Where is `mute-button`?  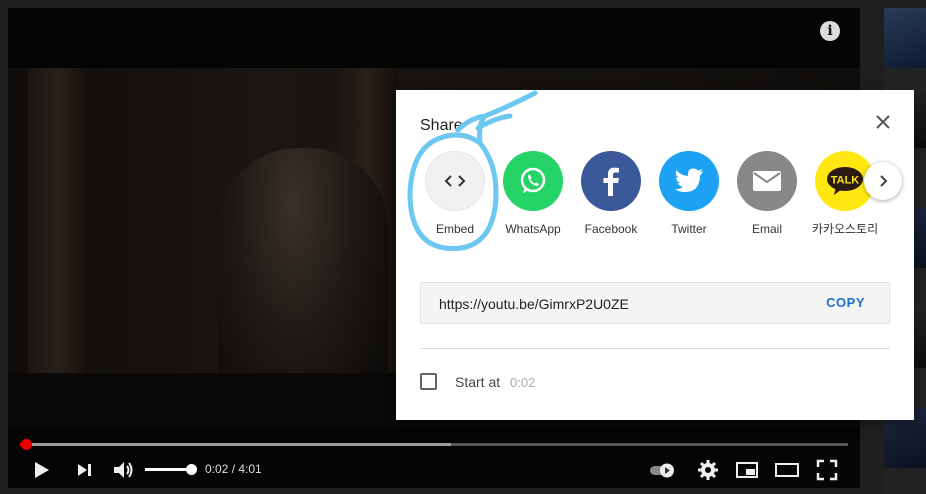 mute-button is located at coordinates (124, 470).